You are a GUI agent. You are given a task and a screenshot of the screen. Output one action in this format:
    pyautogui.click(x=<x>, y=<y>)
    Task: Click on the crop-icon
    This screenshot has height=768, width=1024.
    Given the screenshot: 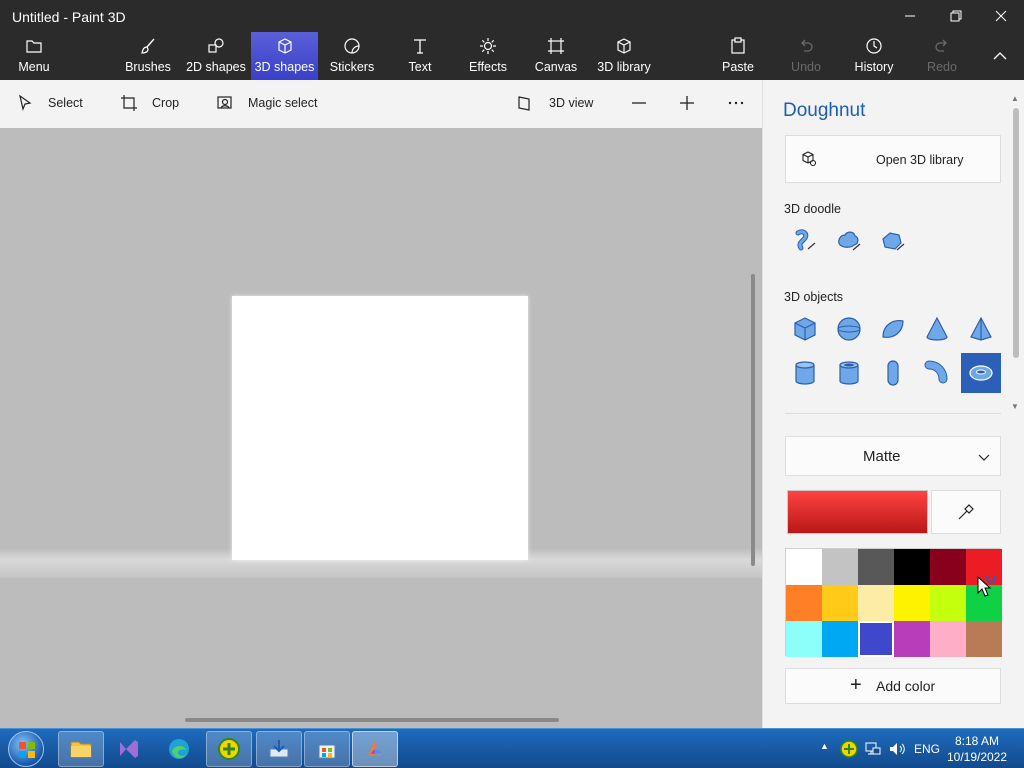 What is the action you would take?
    pyautogui.click(x=129, y=103)
    